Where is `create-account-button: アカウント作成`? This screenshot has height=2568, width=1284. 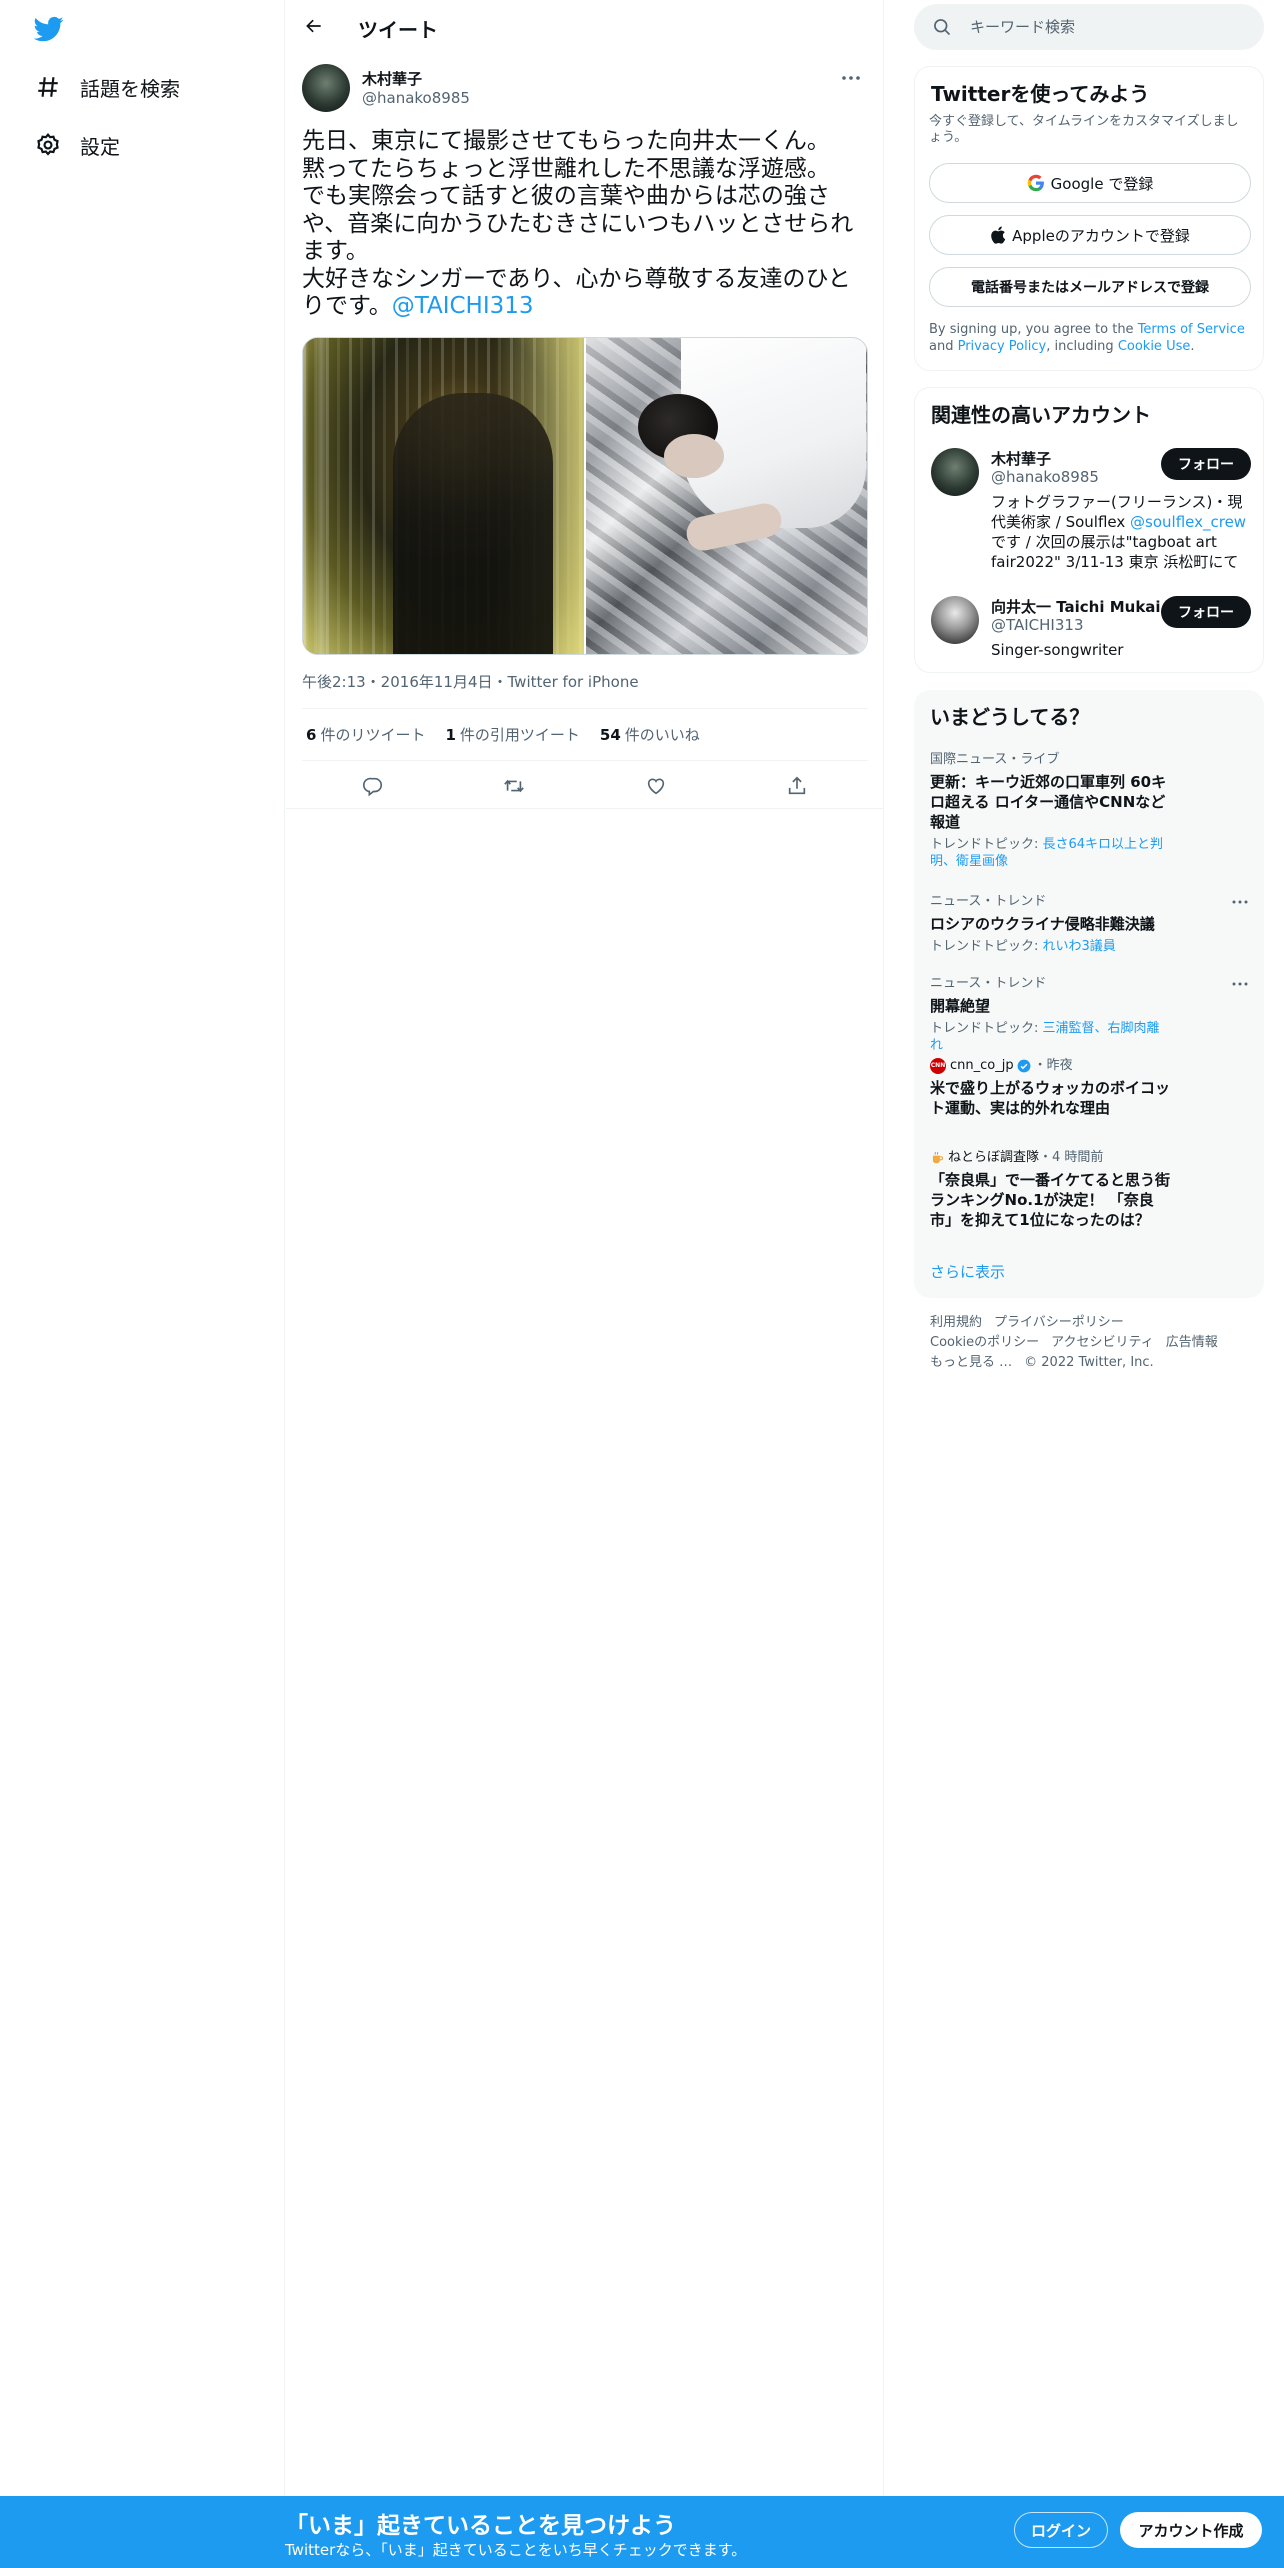
create-account-button: アカウント作成 is located at coordinates (1191, 2530).